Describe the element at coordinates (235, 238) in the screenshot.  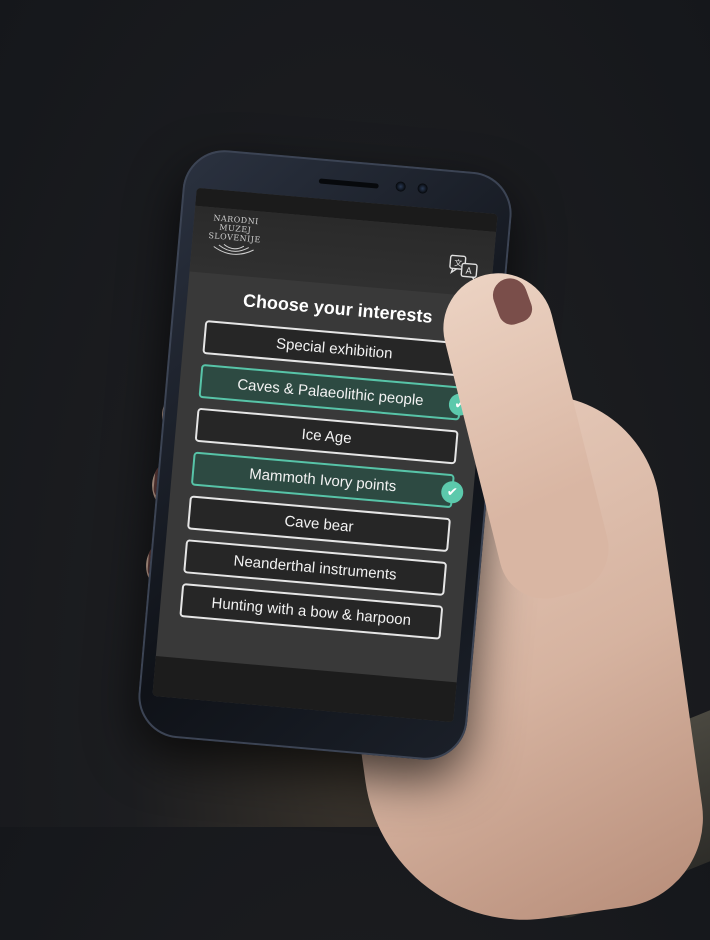
I see `museum-logo: NARODNI MUZEJ SLOVENIJE` at that location.